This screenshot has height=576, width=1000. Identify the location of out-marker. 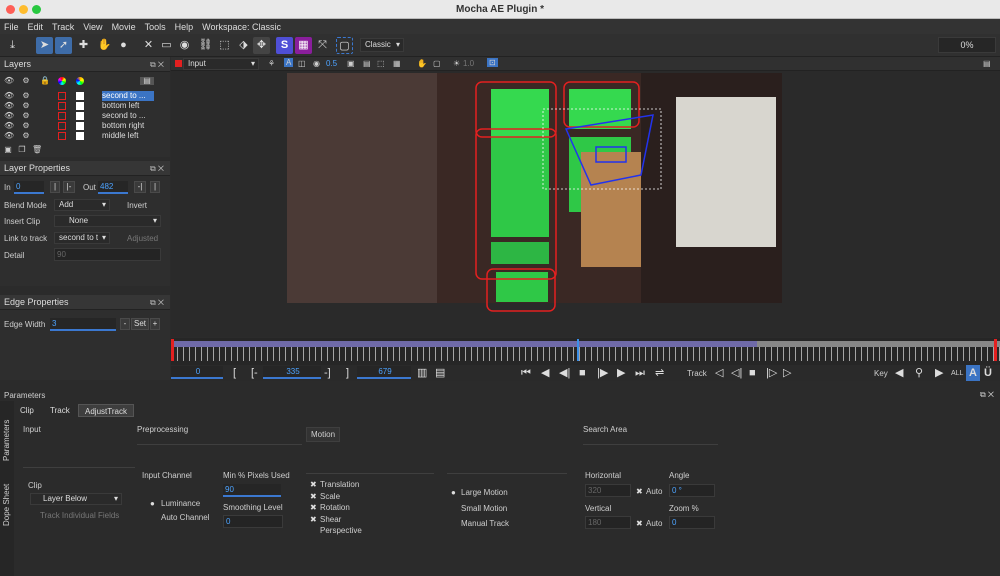
(995, 350).